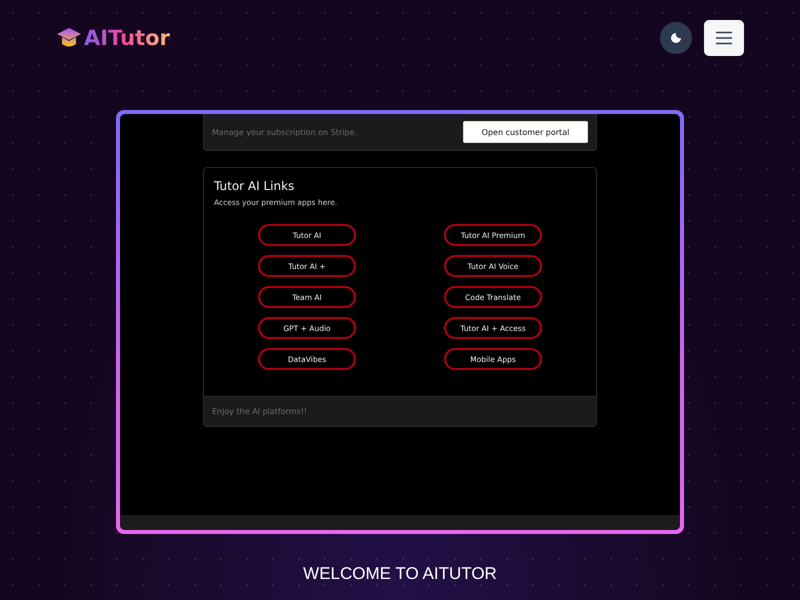 The height and width of the screenshot is (600, 800). I want to click on menu-icon, so click(724, 38).